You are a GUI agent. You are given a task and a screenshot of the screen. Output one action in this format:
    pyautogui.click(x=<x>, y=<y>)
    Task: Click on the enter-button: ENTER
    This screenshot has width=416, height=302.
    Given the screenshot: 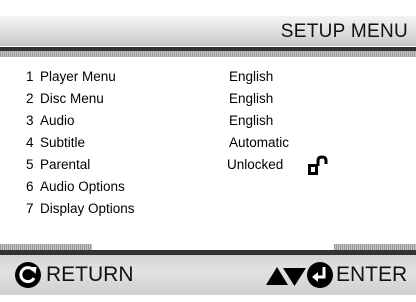 What is the action you would take?
    pyautogui.click(x=361, y=275)
    